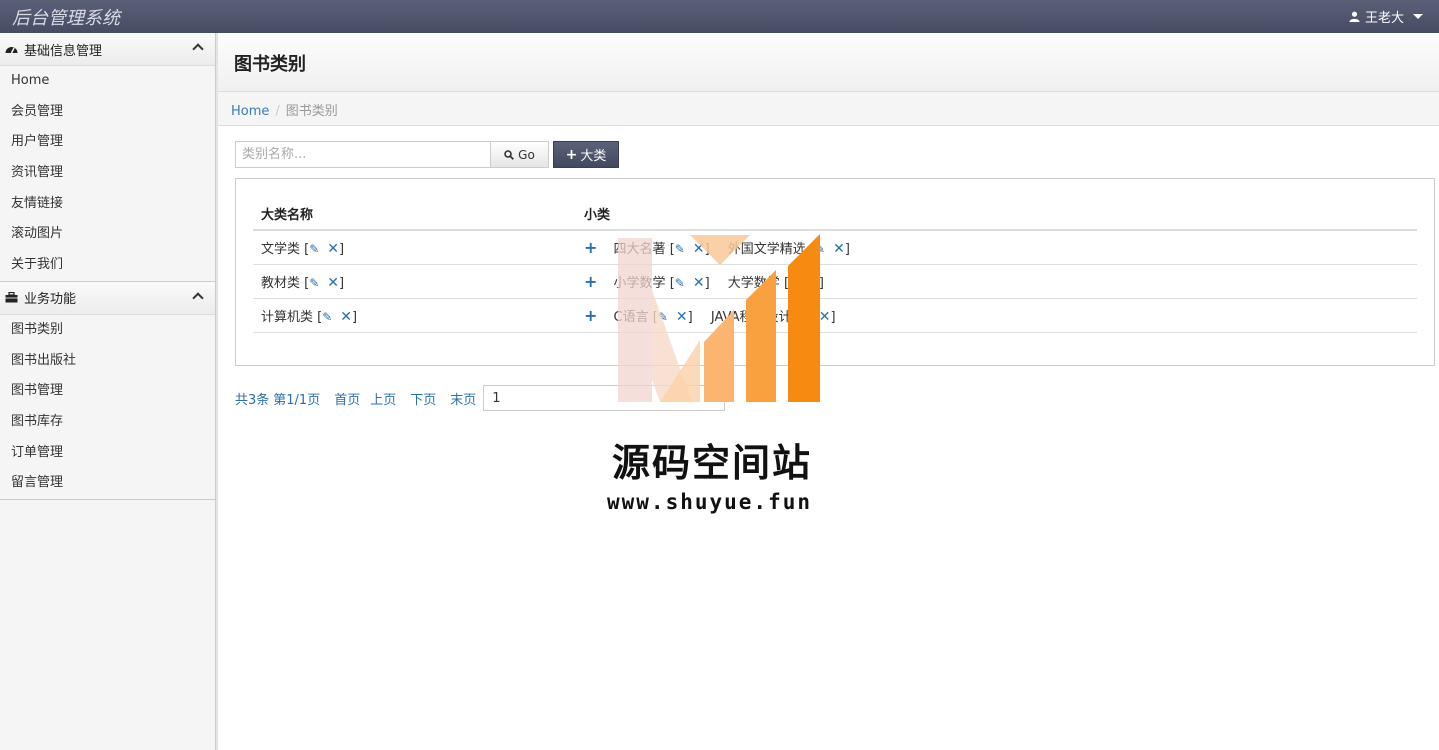  What do you see at coordinates (423, 398) in the screenshot?
I see `pager-next-link: 下页` at bounding box center [423, 398].